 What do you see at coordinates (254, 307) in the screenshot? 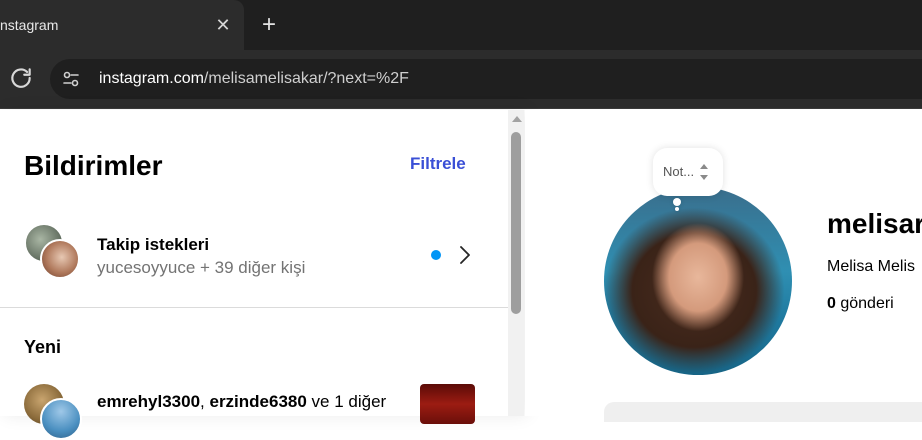
I see `divider` at bounding box center [254, 307].